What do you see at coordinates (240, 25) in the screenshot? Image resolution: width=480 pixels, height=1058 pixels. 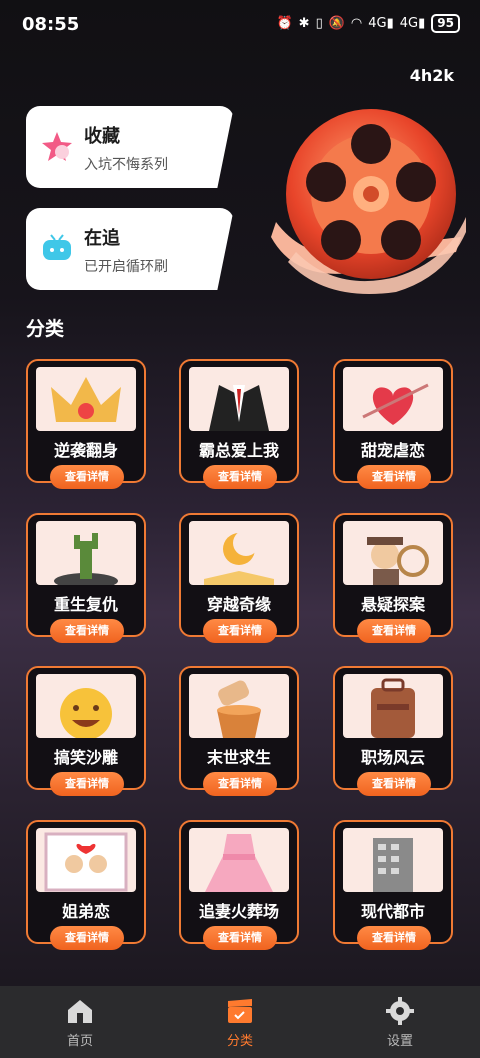 I see `status-bar: 08:55 ⏰ ✱ ▯ 🔕 ◠ 4G▮ 4G▮ 95` at bounding box center [240, 25].